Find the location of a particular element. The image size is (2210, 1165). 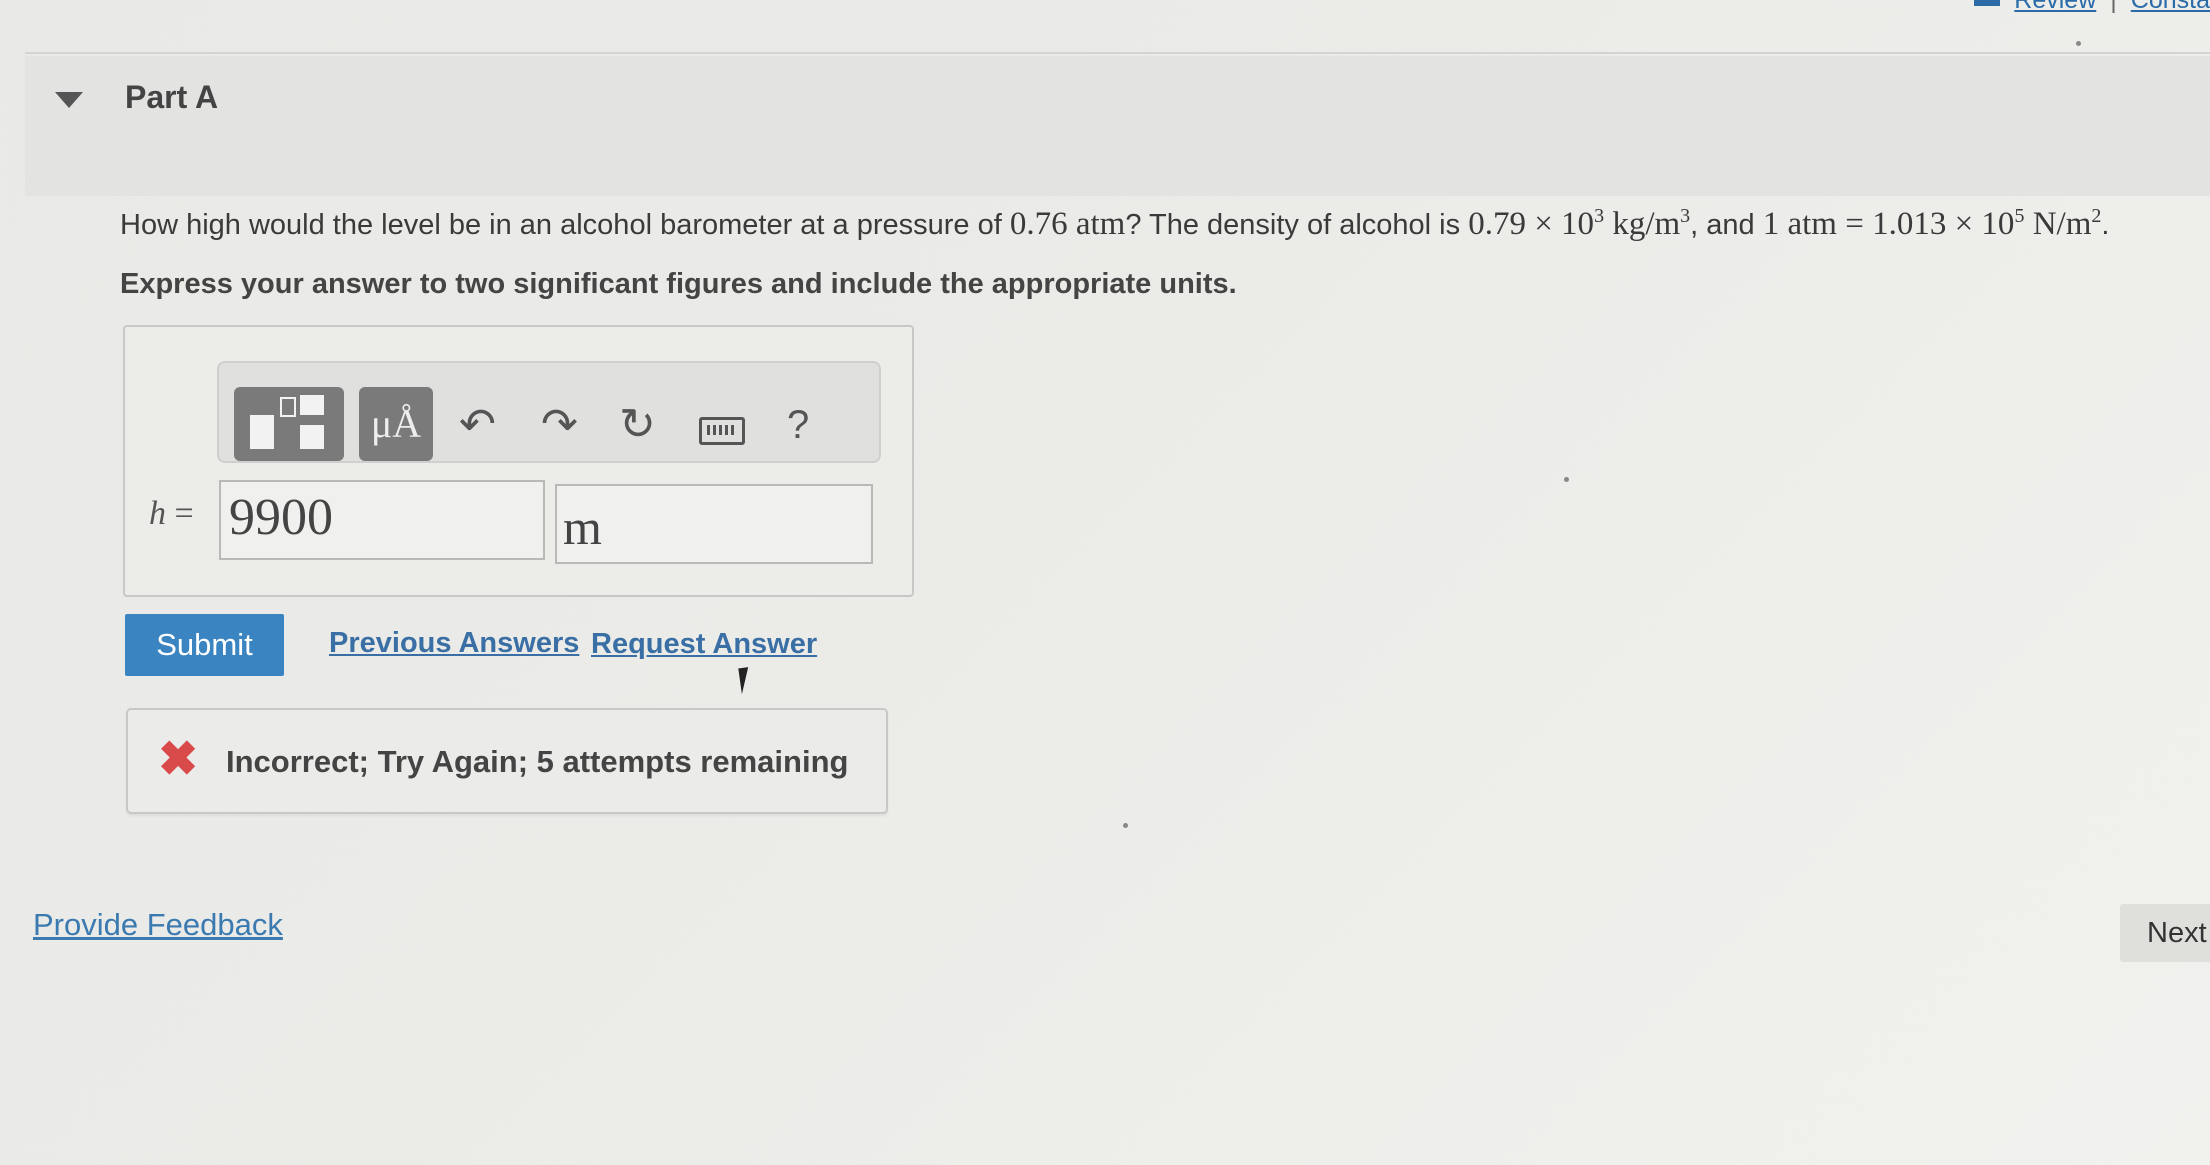

submit-button: Submit is located at coordinates (204, 645).